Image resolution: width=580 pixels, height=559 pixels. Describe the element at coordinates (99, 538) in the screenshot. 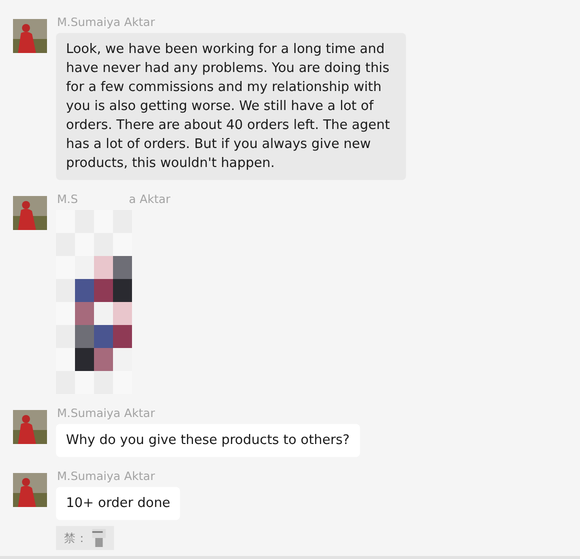

I see `thumbnail-icon` at that location.